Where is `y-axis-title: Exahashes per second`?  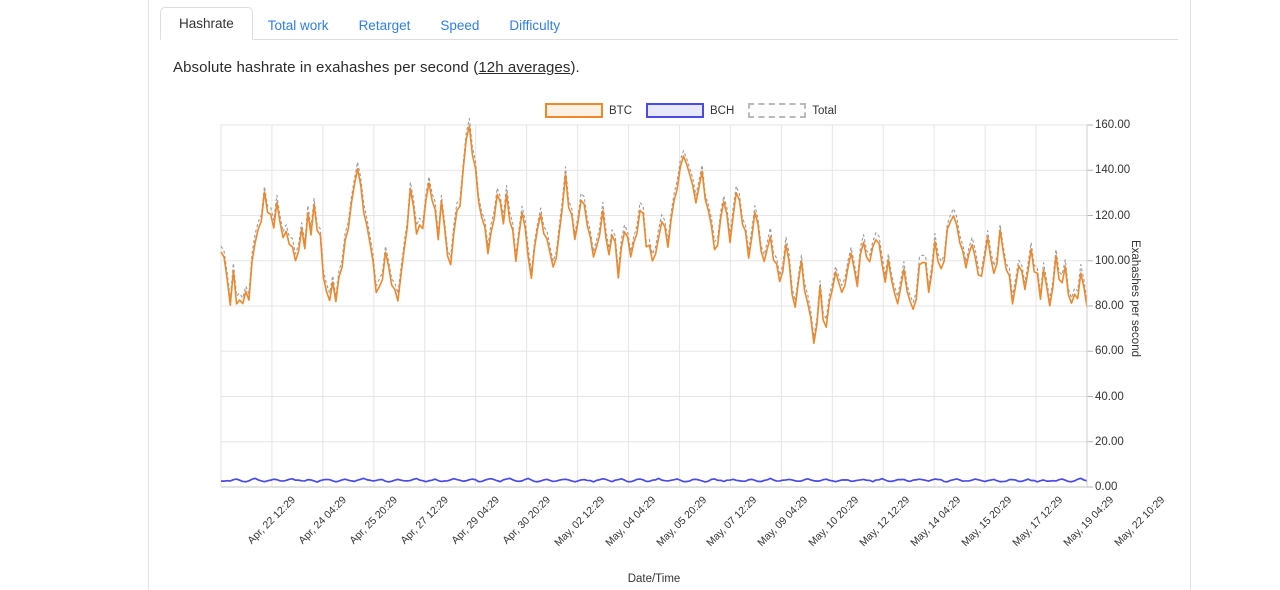 y-axis-title: Exahashes per second is located at coordinates (1135, 298).